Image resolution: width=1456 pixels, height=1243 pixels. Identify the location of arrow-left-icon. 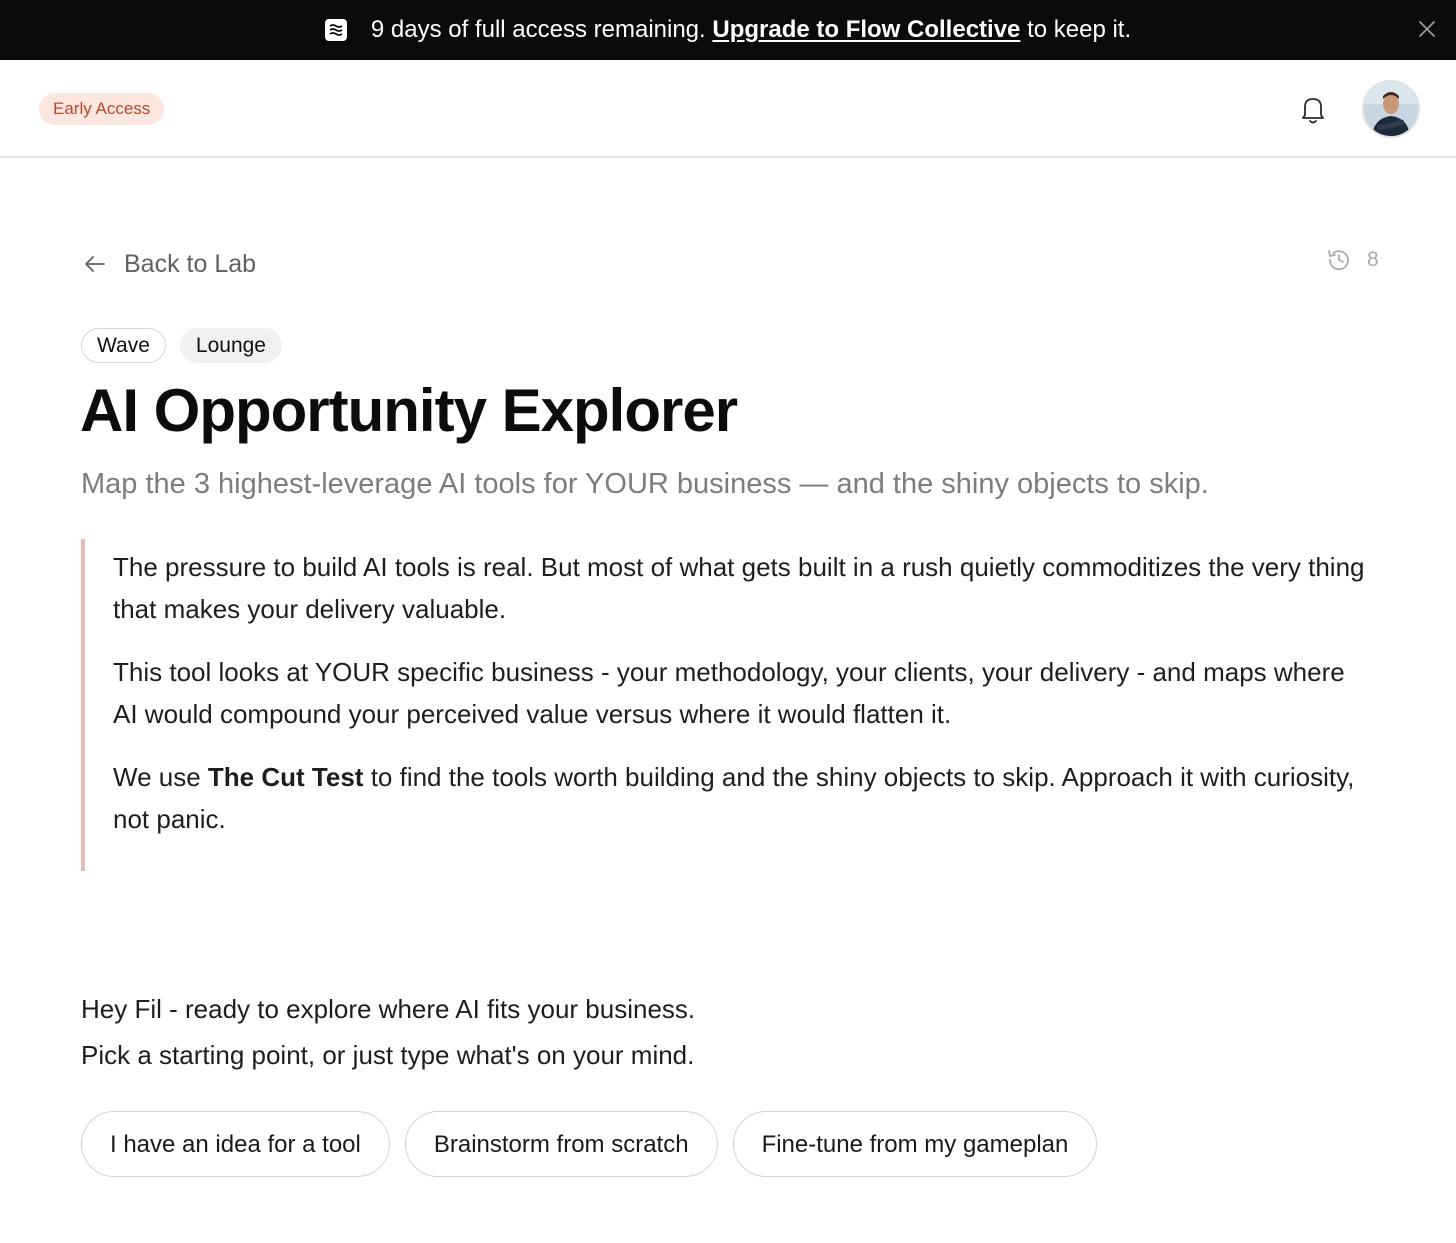
(95, 264).